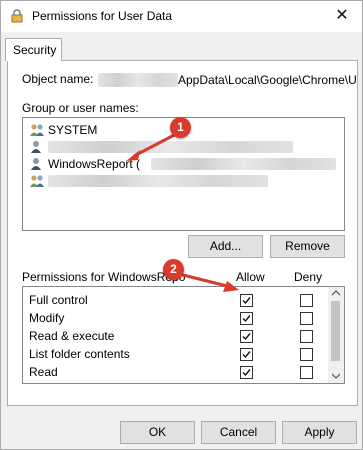 The height and width of the screenshot is (450, 363). I want to click on permissions-for-label: Permissions for WindowsRepo, so click(104, 277).